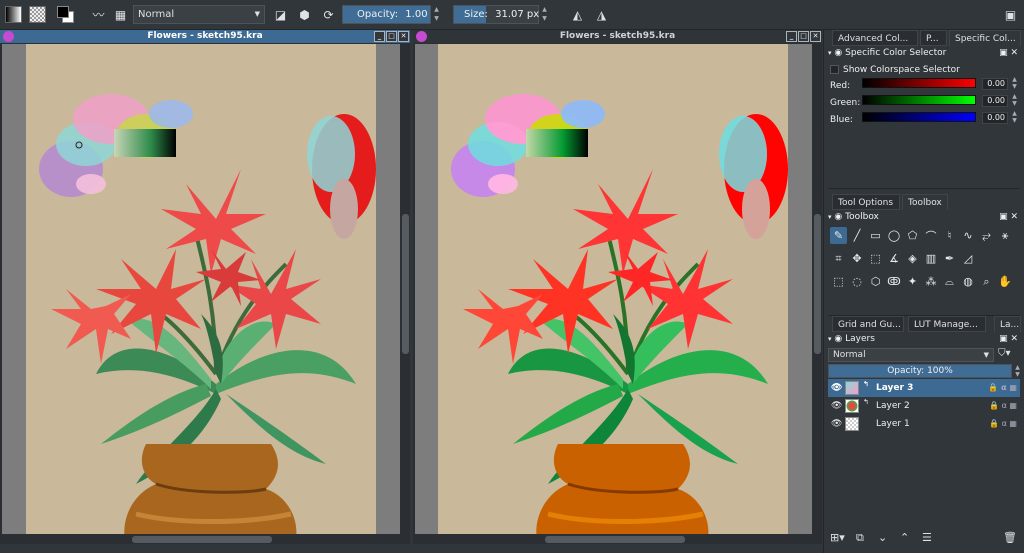 Image resolution: width=1024 pixels, height=553 pixels. I want to click on layer-row: 👁 ↰ Layer 3 🔒 α ▦, so click(924, 388).